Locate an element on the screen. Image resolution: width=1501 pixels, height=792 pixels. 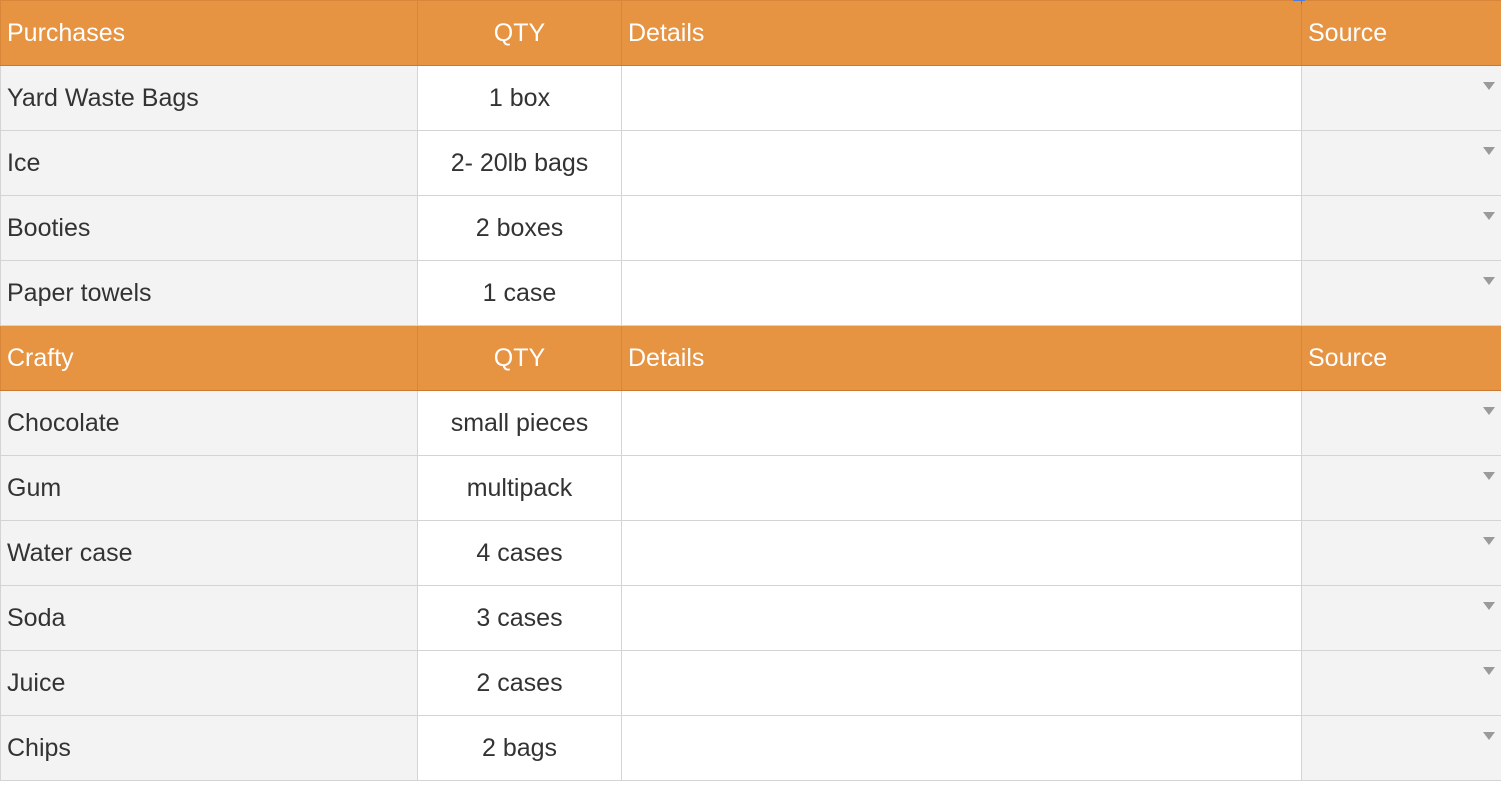
table-row: Water case 4 cases is located at coordinates (750, 553).